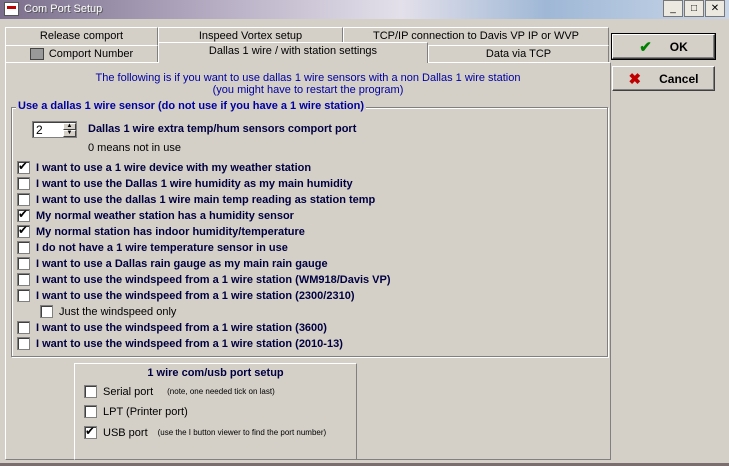 This screenshot has width=729, height=466. I want to click on comport-spinner: 2 ▲ ▼, so click(54, 129).